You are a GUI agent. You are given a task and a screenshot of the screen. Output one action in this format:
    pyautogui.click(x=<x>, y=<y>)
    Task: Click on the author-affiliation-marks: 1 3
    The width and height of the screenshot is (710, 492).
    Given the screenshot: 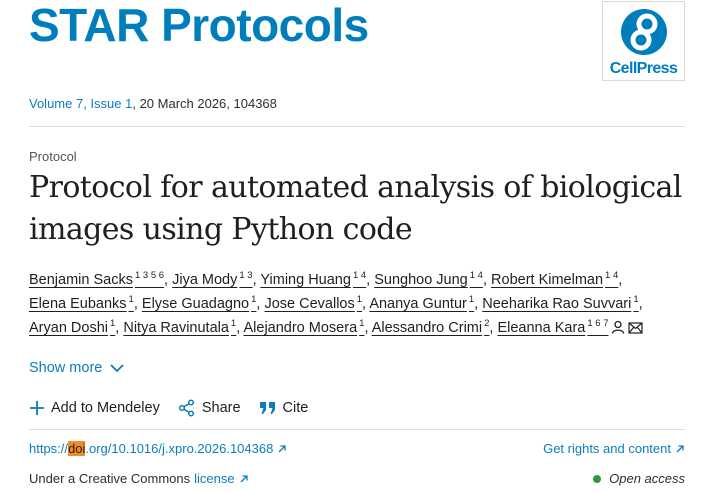 What is the action you would take?
    pyautogui.click(x=246, y=276)
    